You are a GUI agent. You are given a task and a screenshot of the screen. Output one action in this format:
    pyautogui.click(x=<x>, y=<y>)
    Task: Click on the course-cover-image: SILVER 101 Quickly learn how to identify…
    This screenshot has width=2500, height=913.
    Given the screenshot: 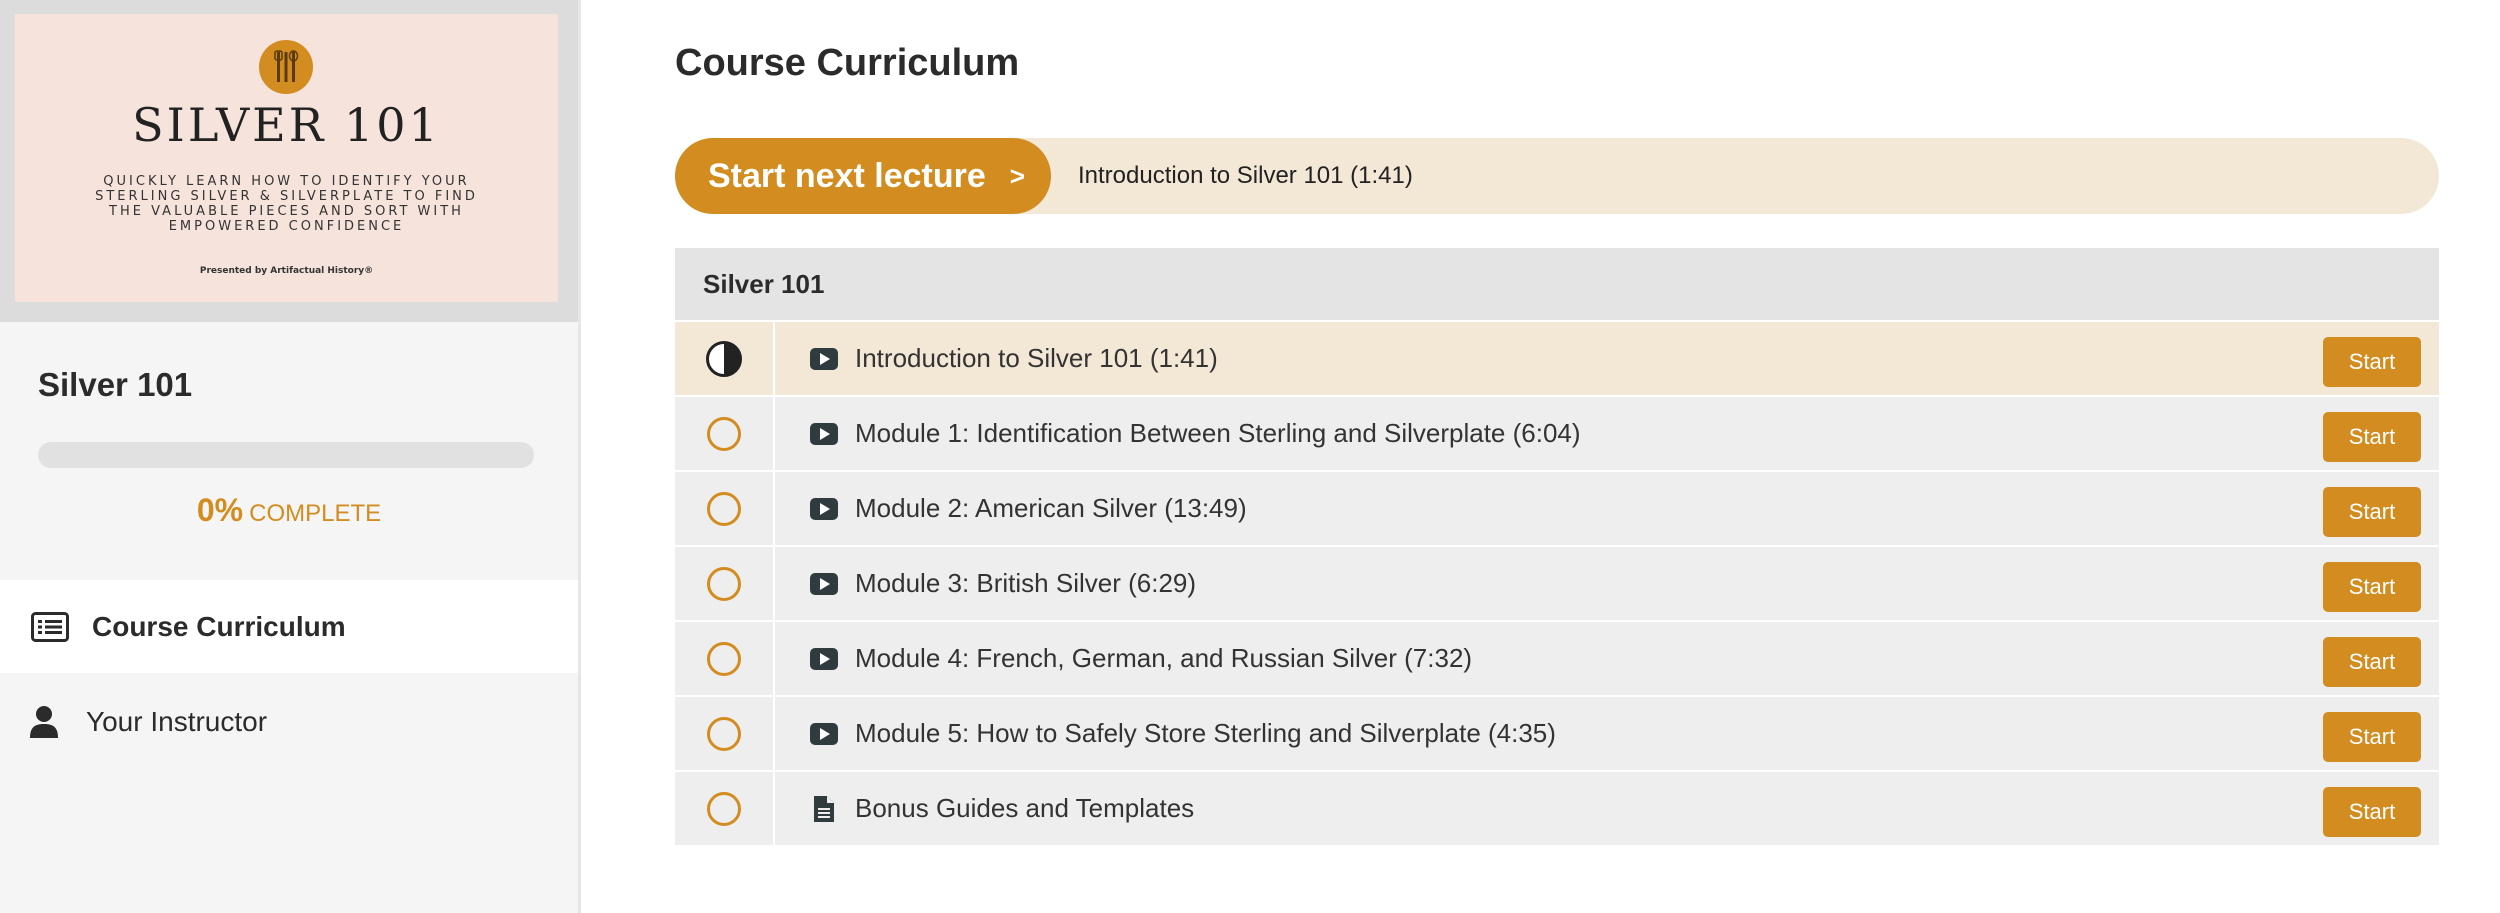 What is the action you would take?
    pyautogui.click(x=289, y=161)
    